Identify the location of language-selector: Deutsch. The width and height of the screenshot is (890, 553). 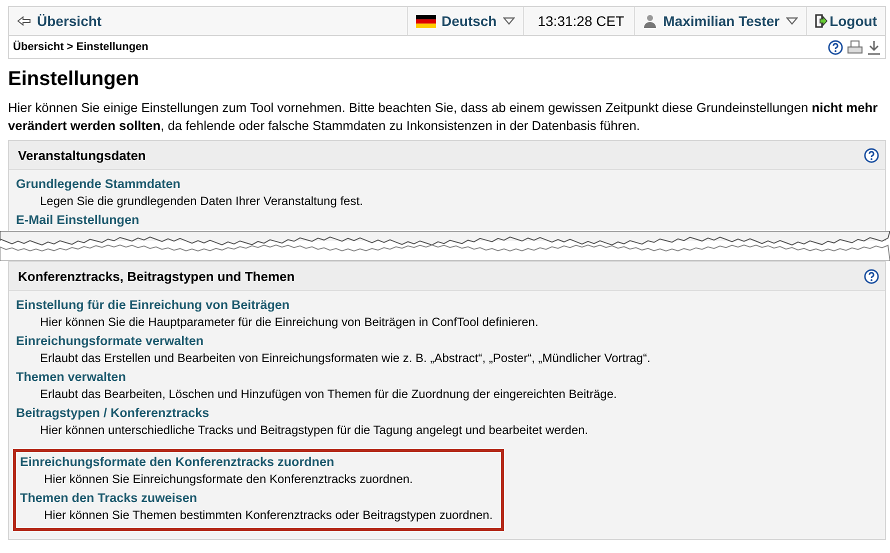
(465, 21).